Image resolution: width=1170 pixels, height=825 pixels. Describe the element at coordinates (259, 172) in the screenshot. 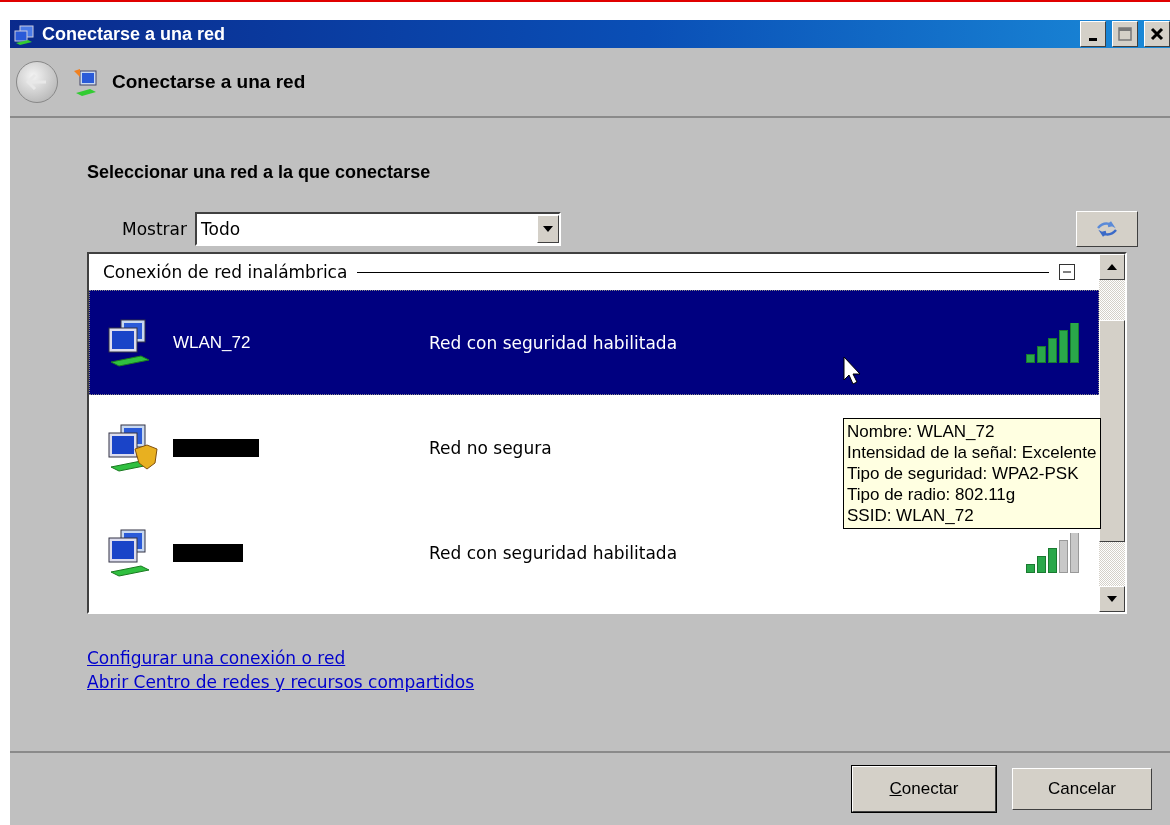

I see `section-heading: Seleccionar una red a la que conectarse` at that location.